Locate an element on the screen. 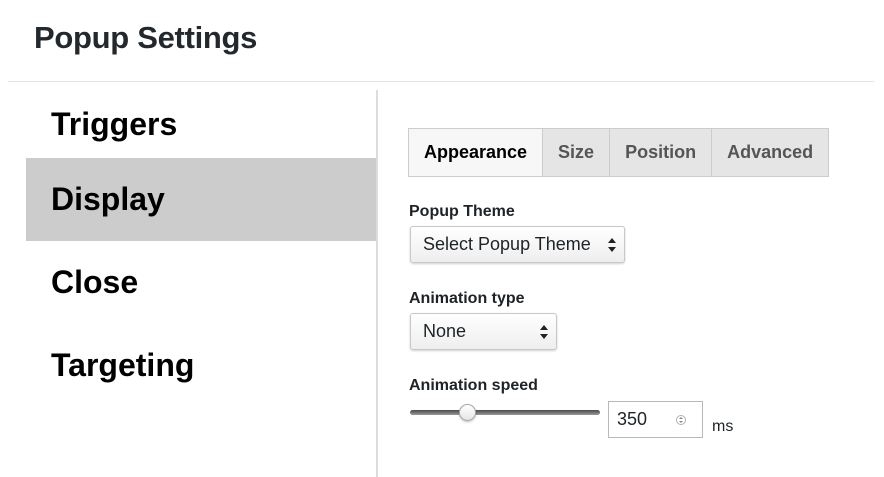 The image size is (884, 477). animation-speed-label: Animation speed is located at coordinates (473, 385).